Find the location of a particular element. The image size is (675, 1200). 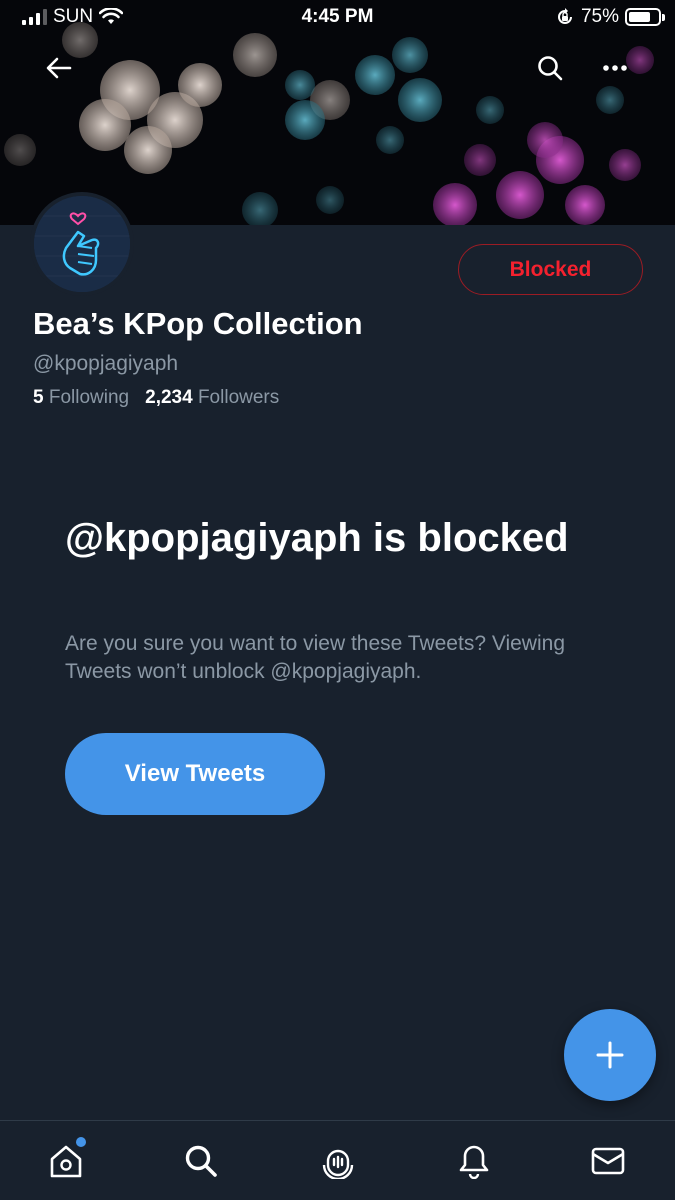

tab-notifications is located at coordinates (474, 1161).